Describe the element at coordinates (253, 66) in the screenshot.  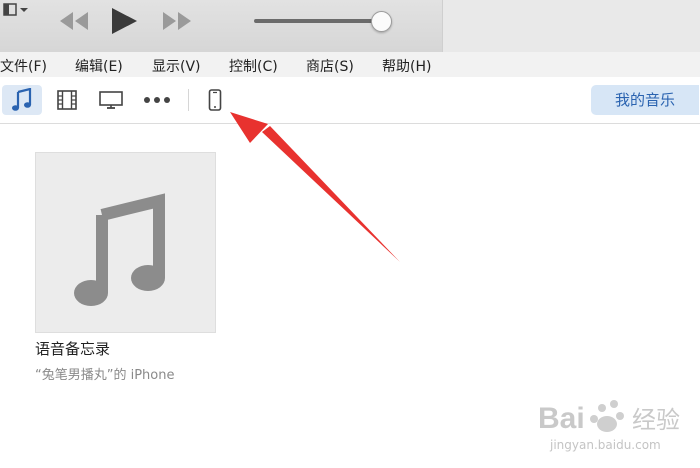
I see `menu-control: 控制(C)` at that location.